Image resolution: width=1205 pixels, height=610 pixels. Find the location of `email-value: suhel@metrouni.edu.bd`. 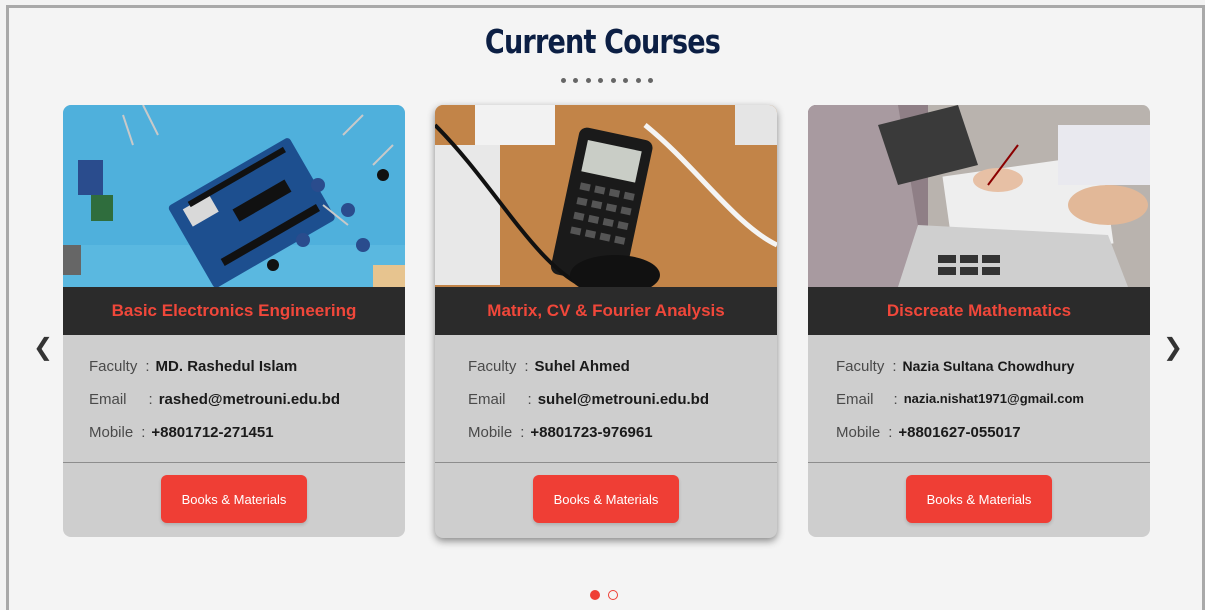

email-value: suhel@metrouni.edu.bd is located at coordinates (623, 399).